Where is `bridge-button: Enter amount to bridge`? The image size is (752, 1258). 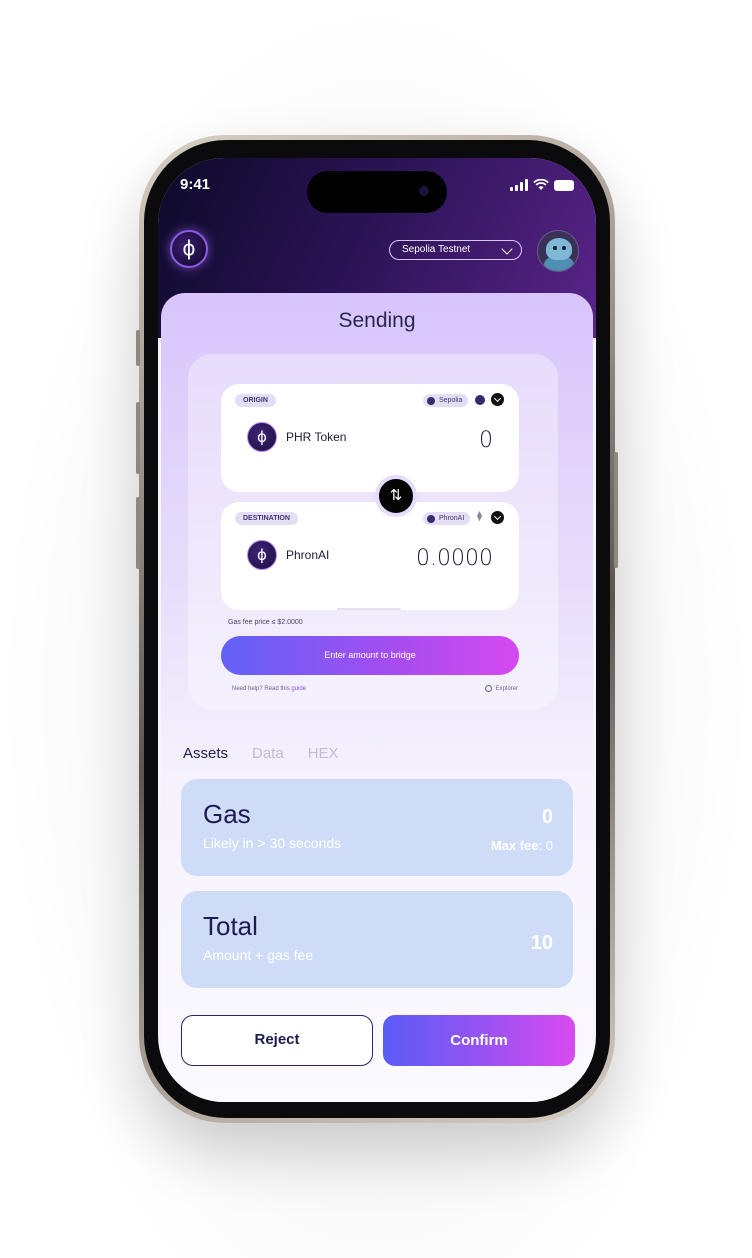 bridge-button: Enter amount to bridge is located at coordinates (370, 655).